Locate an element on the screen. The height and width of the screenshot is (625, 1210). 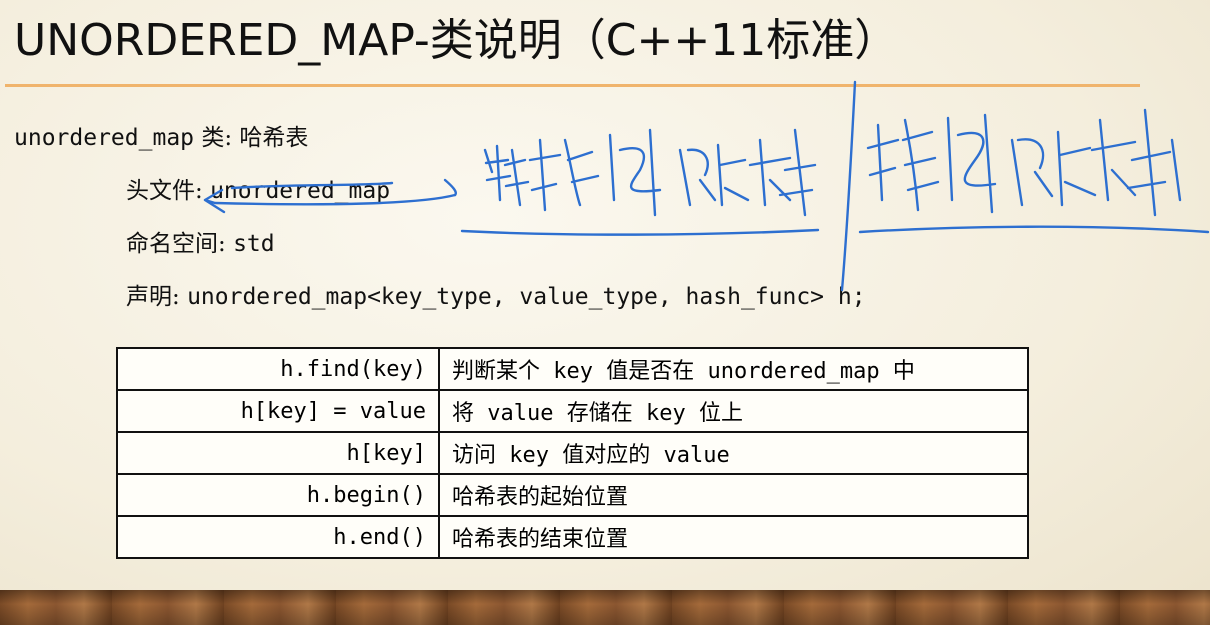
api-description: 哈希表的结束位置 is located at coordinates (733, 537).